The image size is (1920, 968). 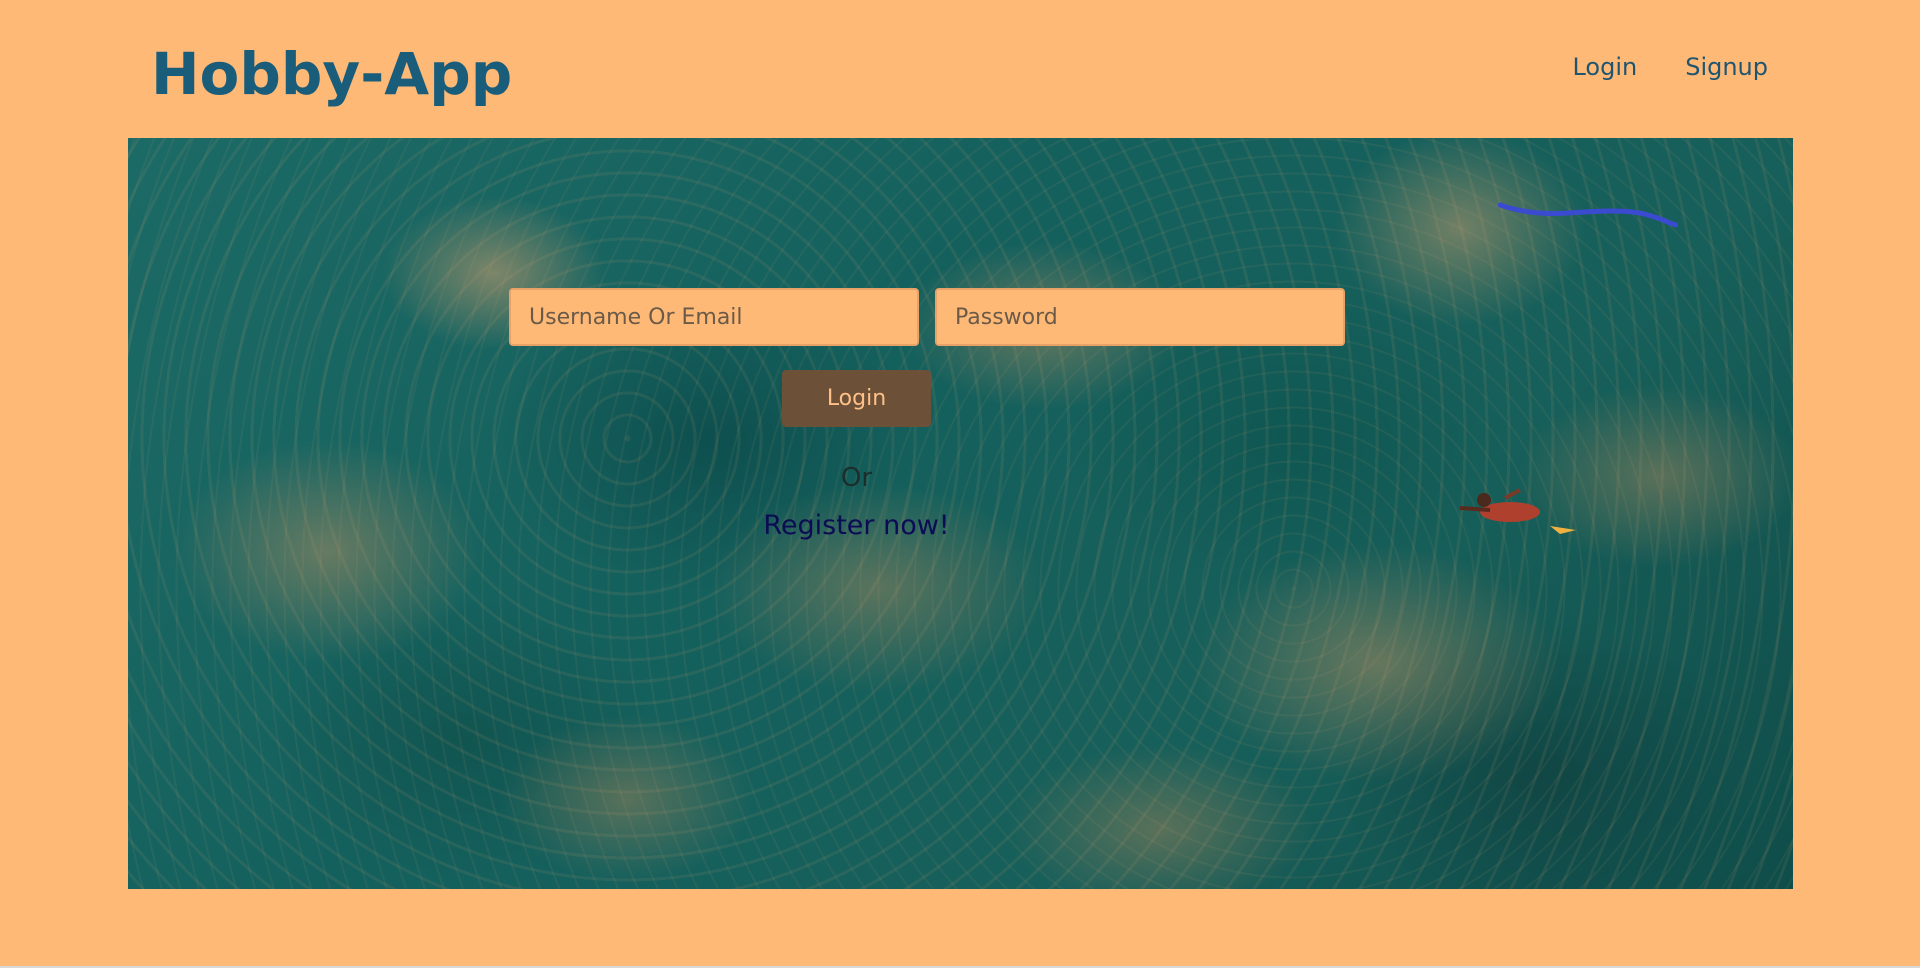 What do you see at coordinates (856, 398) in the screenshot?
I see `login-button: Login` at bounding box center [856, 398].